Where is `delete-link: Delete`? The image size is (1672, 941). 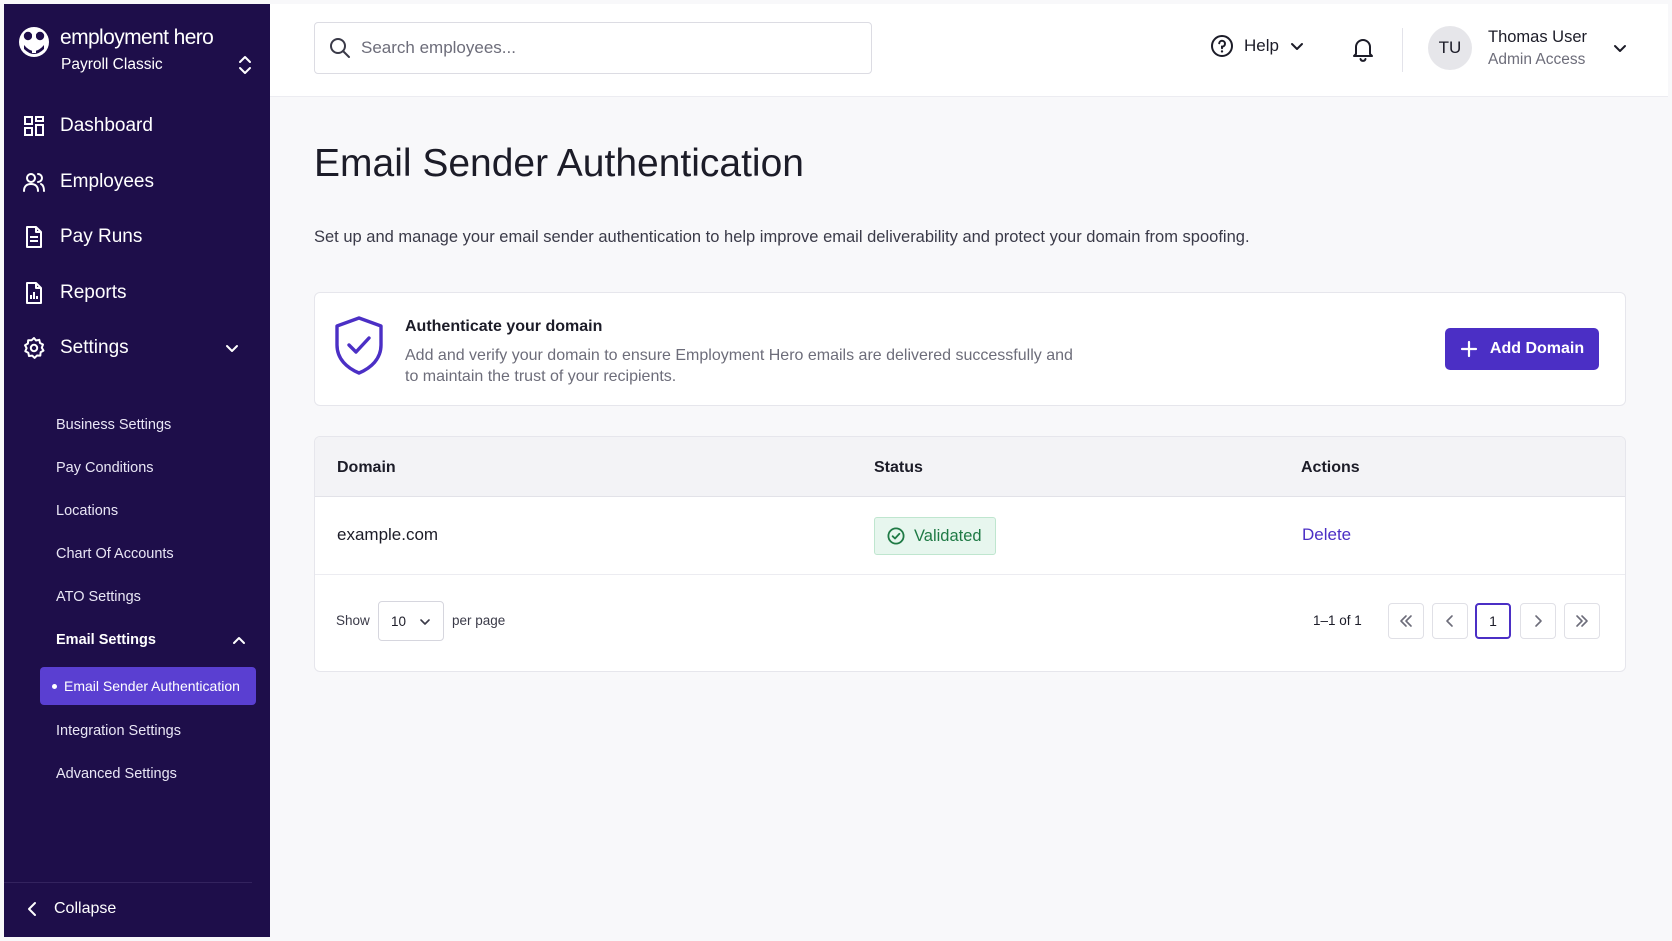
delete-link: Delete is located at coordinates (1326, 535).